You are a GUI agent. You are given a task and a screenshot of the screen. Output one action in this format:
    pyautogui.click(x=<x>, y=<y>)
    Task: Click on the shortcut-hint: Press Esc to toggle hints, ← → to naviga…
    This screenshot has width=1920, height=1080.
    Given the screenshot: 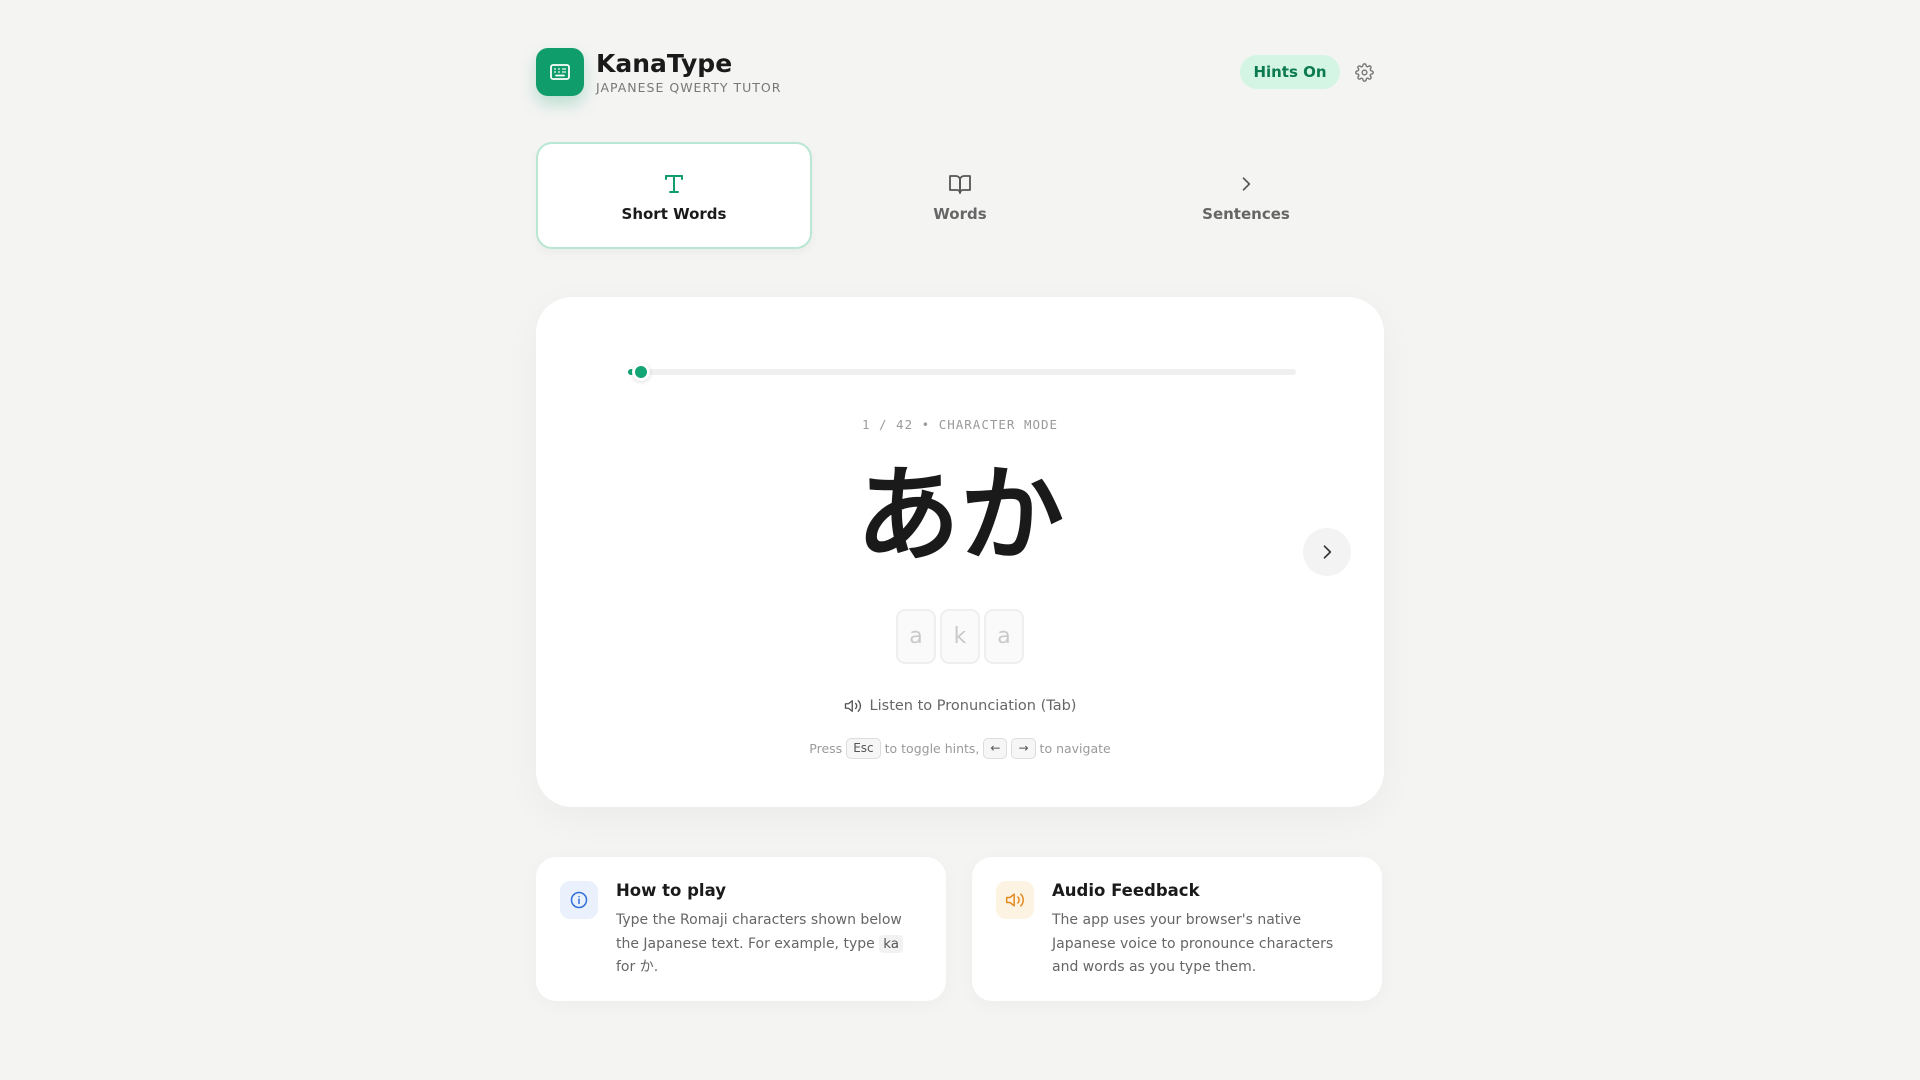 What is the action you would take?
    pyautogui.click(x=960, y=748)
    